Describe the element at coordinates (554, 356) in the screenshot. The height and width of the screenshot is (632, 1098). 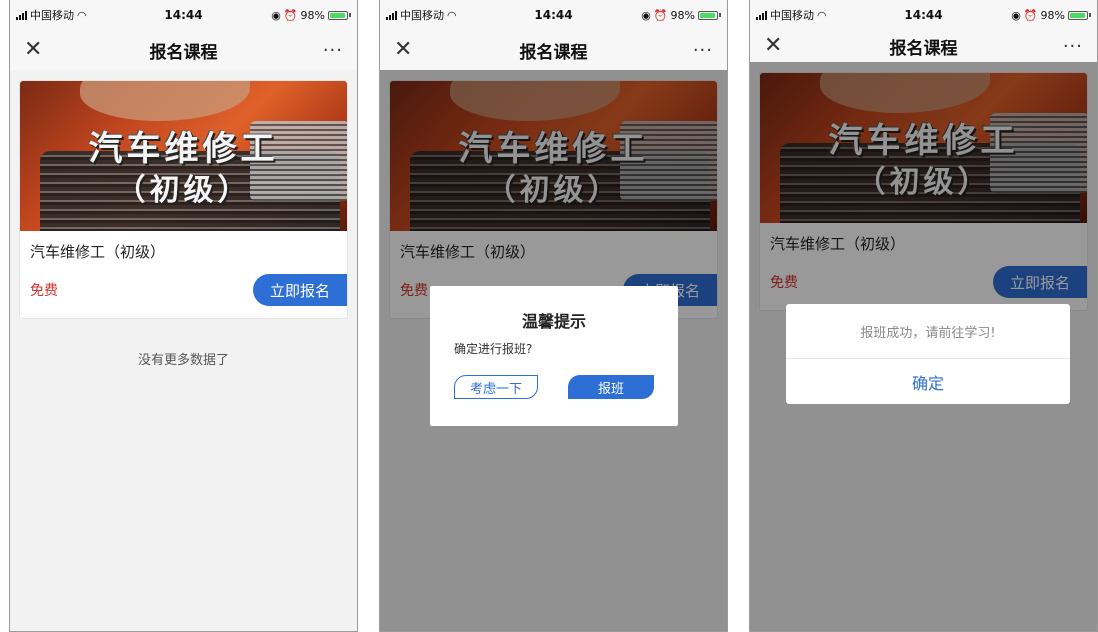
I see `confirm-dialog: 温馨提示 确定进行报班? 考虑一下 报班` at that location.